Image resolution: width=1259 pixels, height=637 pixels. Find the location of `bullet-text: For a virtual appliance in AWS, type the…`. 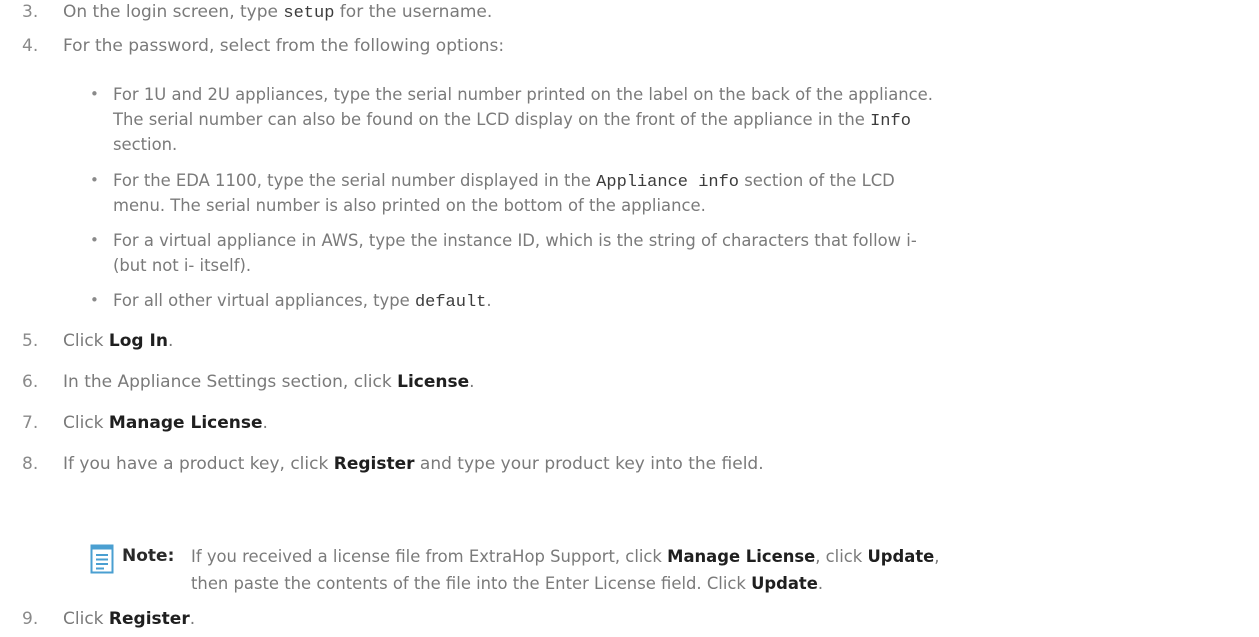

bullet-text: For a virtual appliance in AWS, type the… is located at coordinates (681, 253).